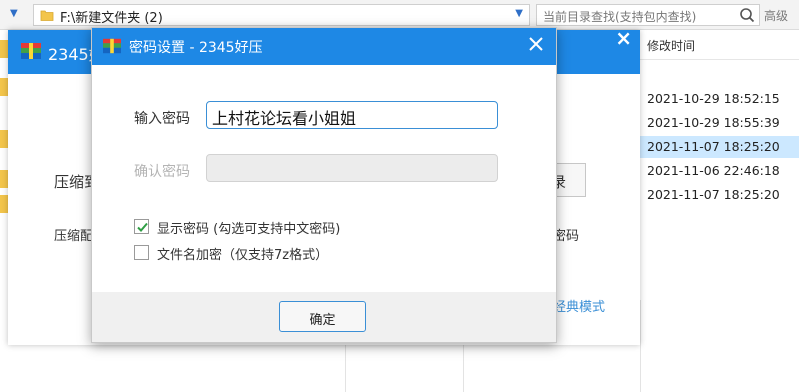 The image size is (799, 392). Describe the element at coordinates (536, 44) in the screenshot. I see `close-icon` at that location.